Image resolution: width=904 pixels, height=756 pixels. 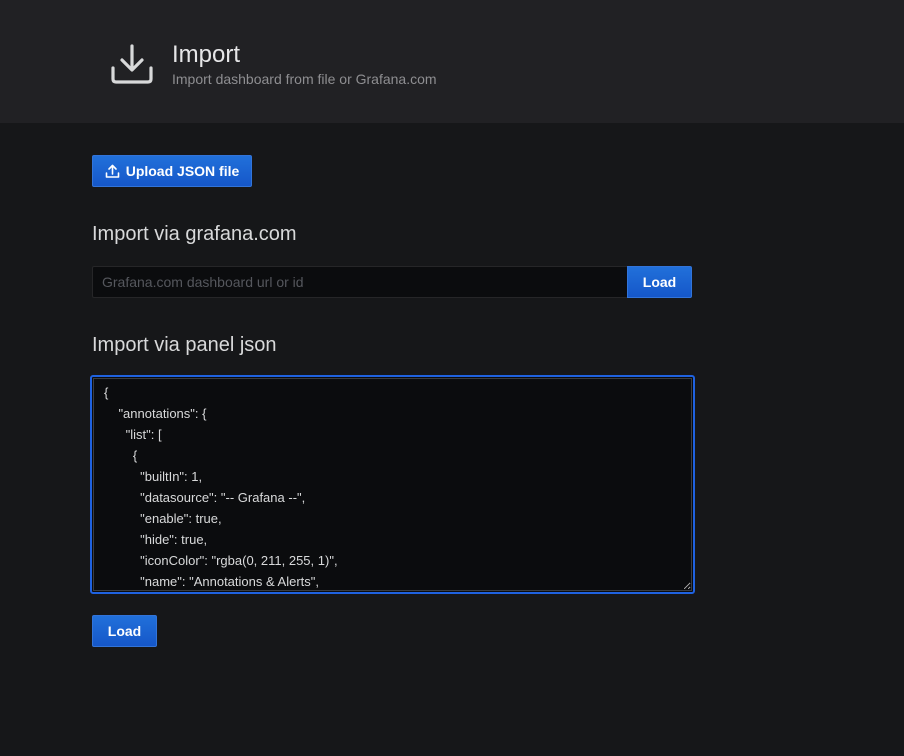 I want to click on download-icon, so click(x=132, y=64).